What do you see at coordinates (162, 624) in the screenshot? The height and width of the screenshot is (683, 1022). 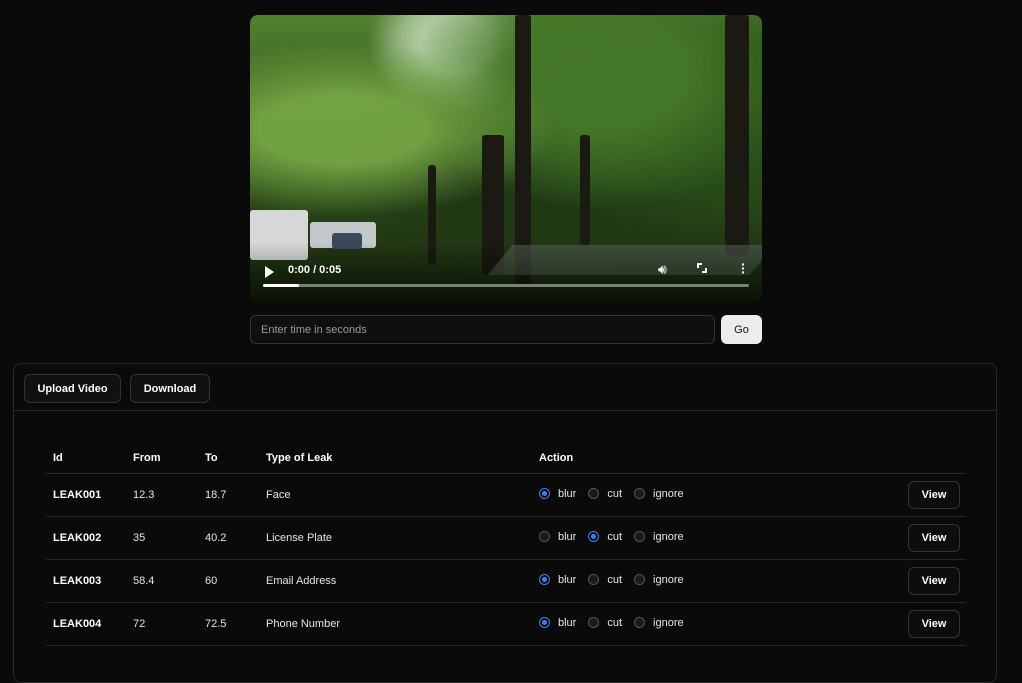 I see `leak-from: 72` at bounding box center [162, 624].